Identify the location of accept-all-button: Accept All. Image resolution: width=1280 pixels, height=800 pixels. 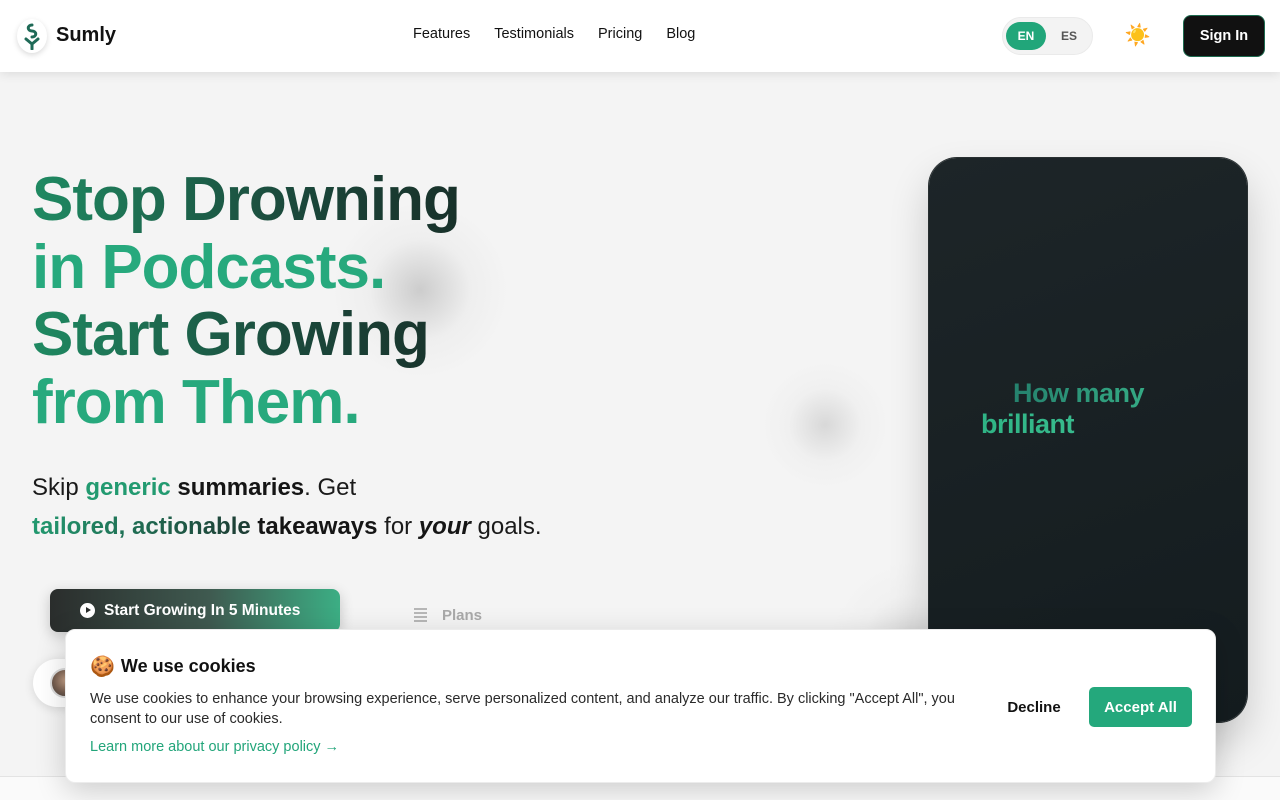
(1140, 707).